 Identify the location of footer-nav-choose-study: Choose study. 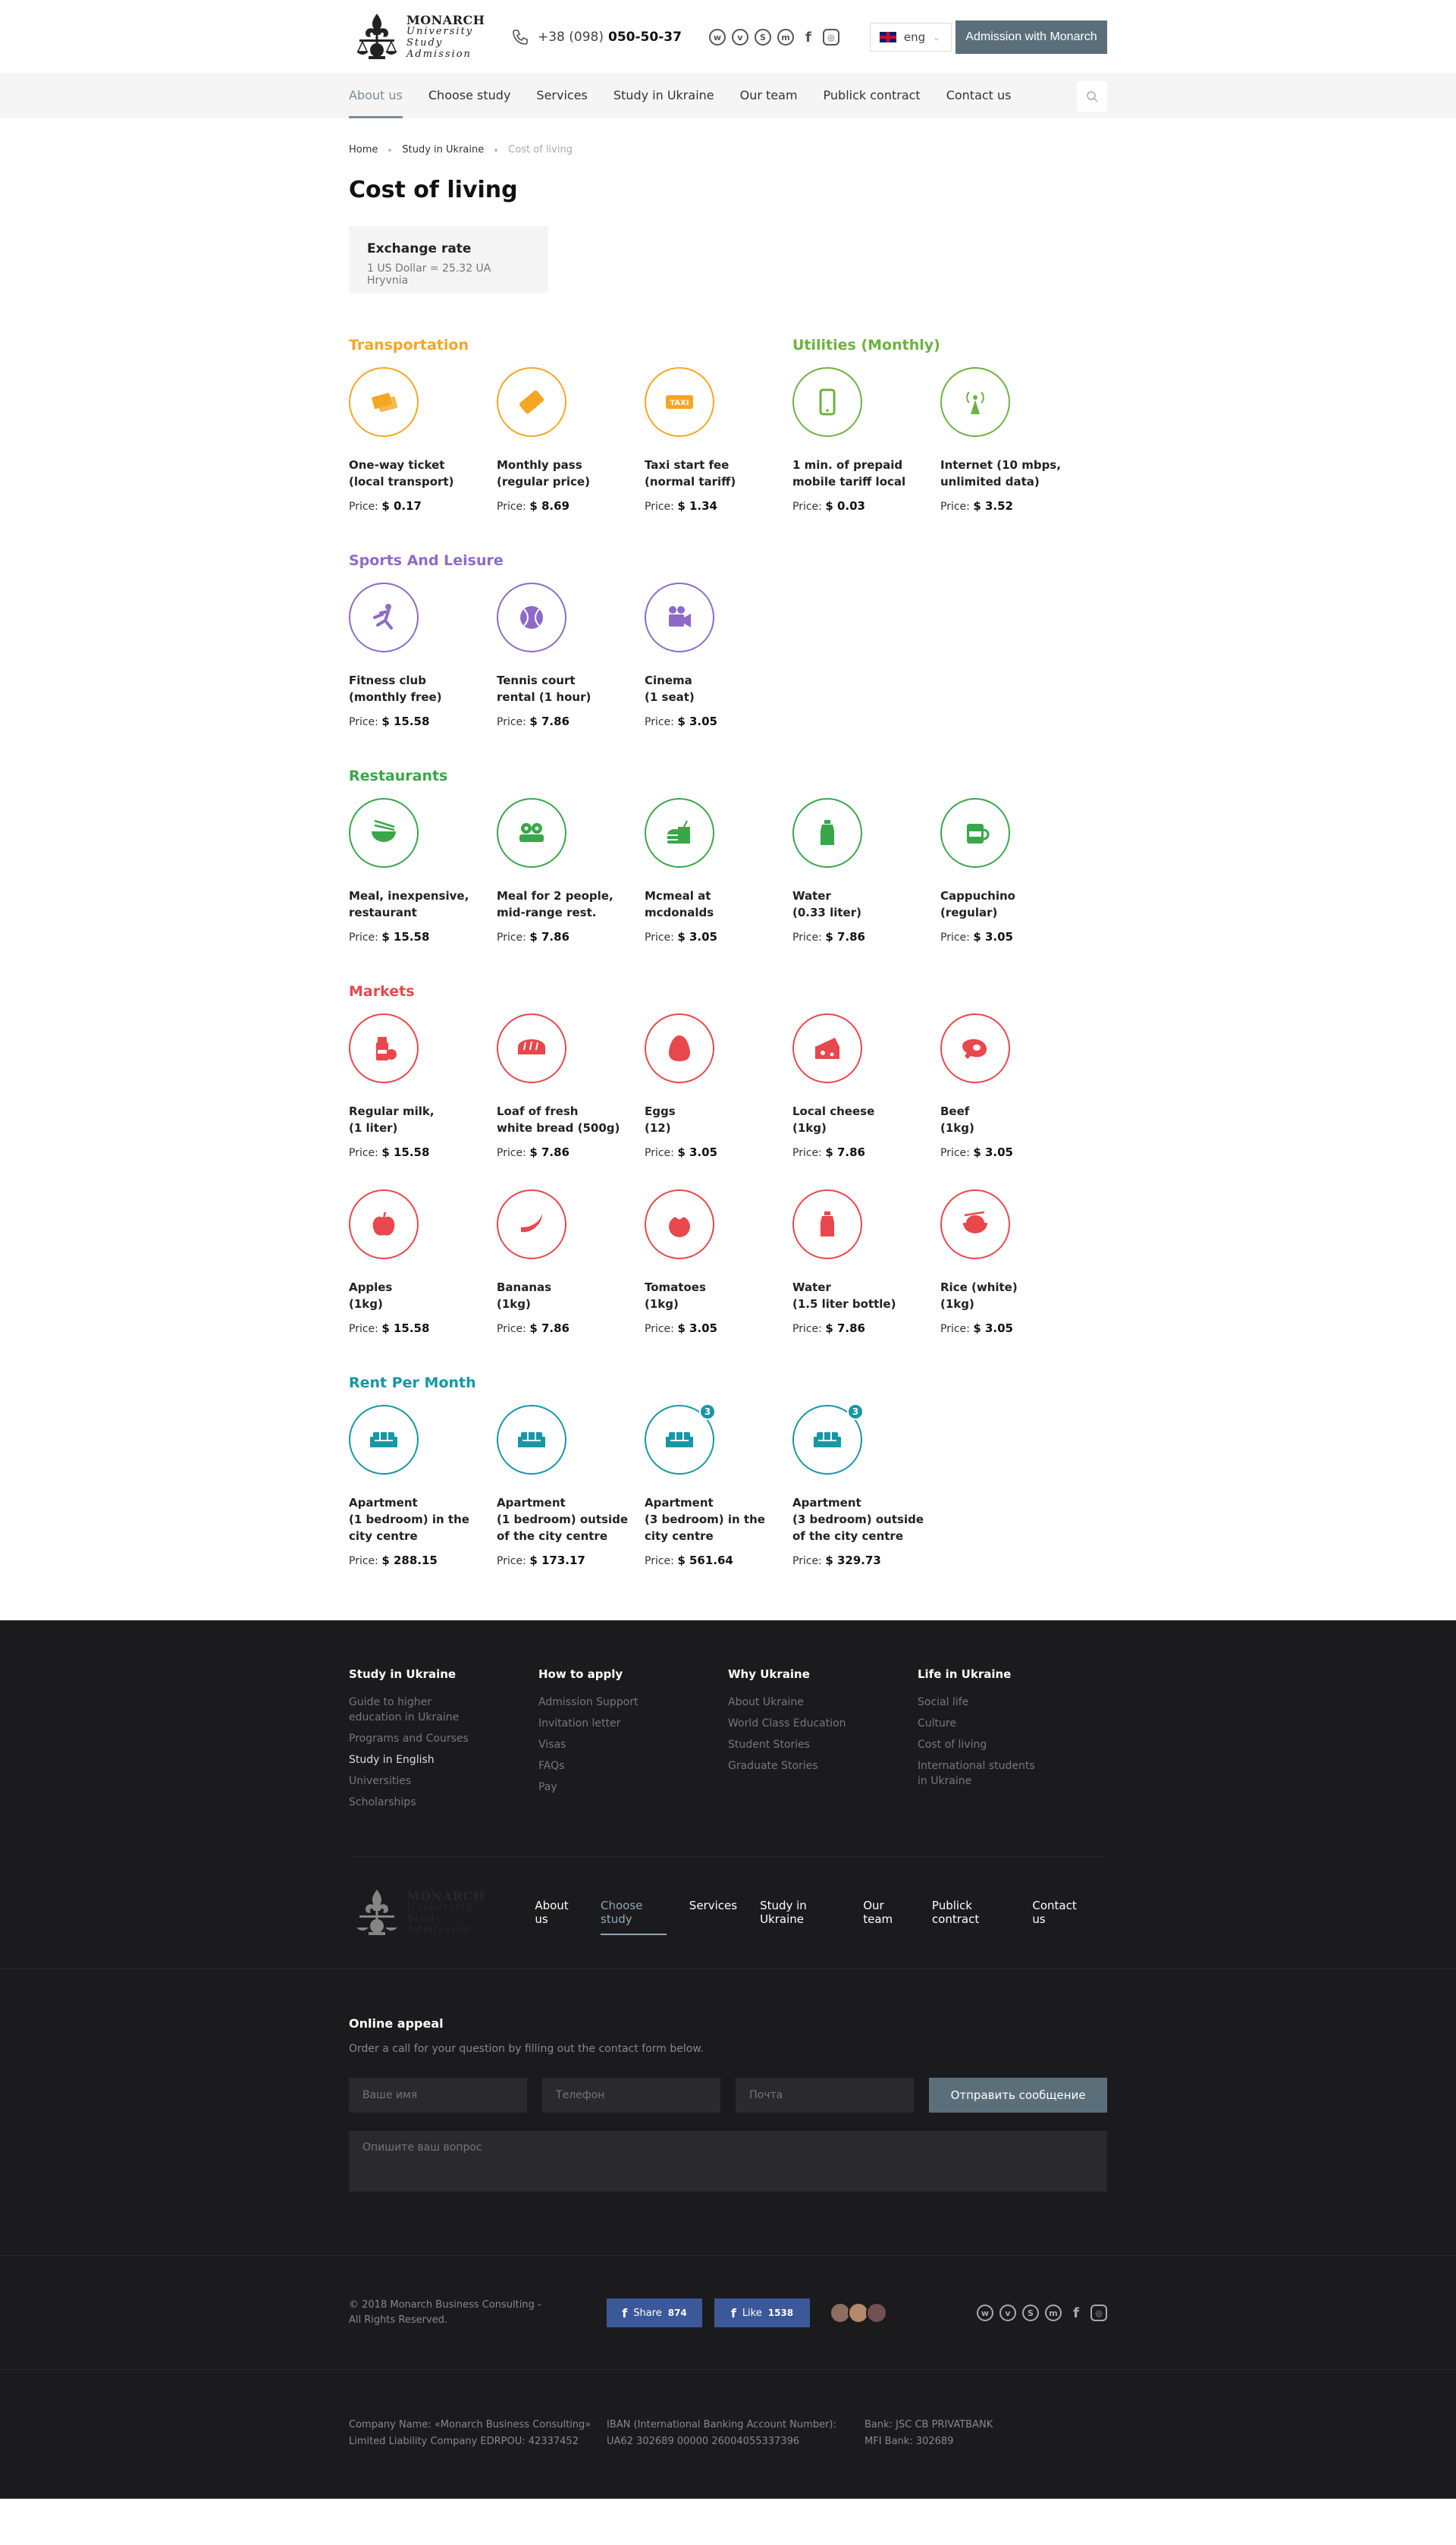
(634, 1913).